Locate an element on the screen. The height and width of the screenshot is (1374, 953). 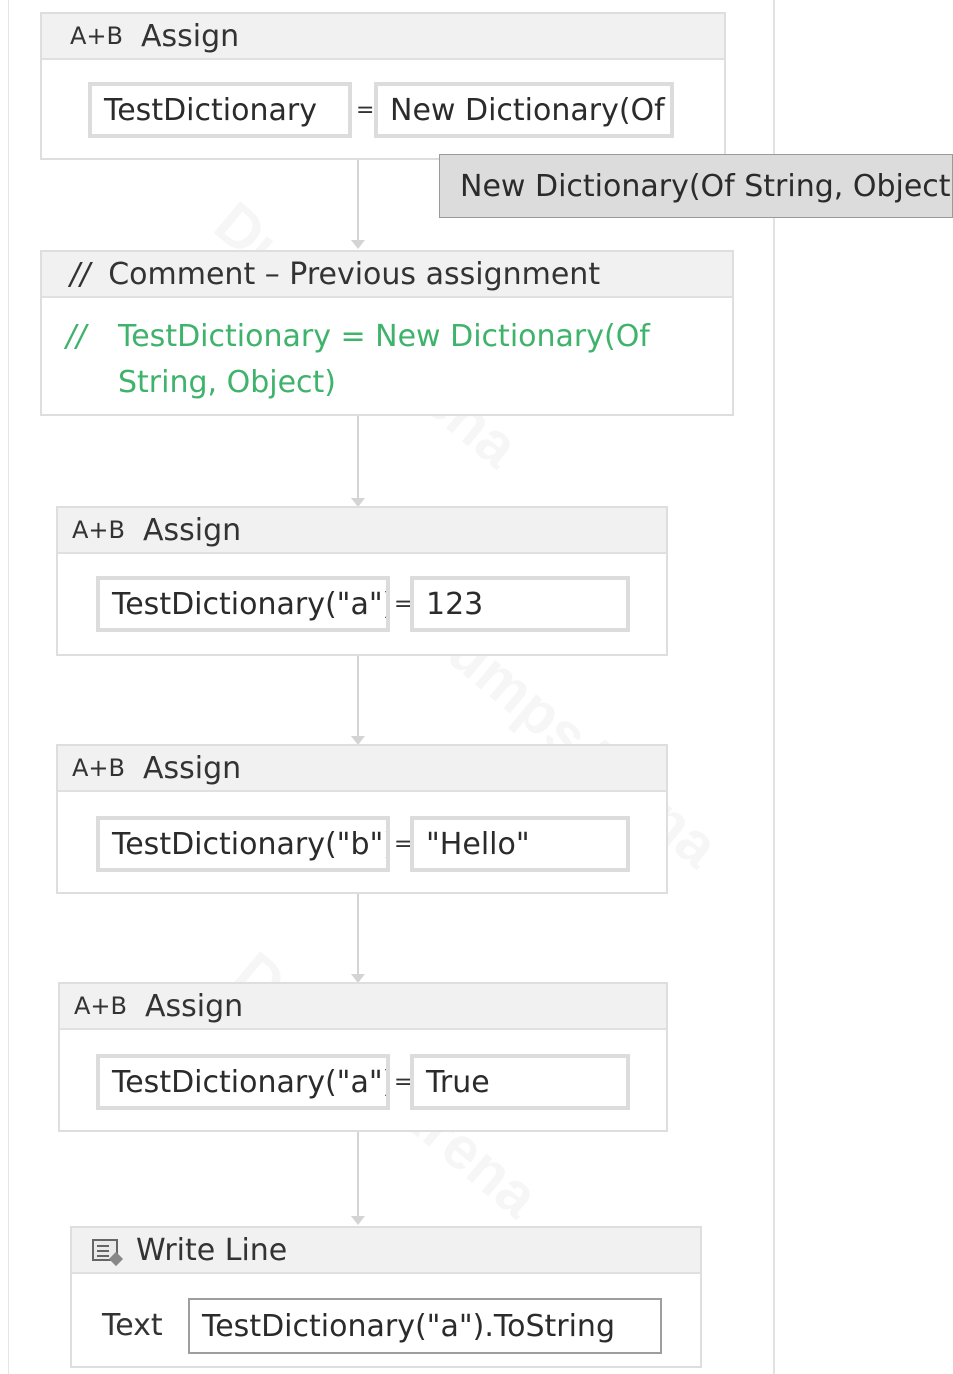
text-label: Text is located at coordinates (132, 1325).